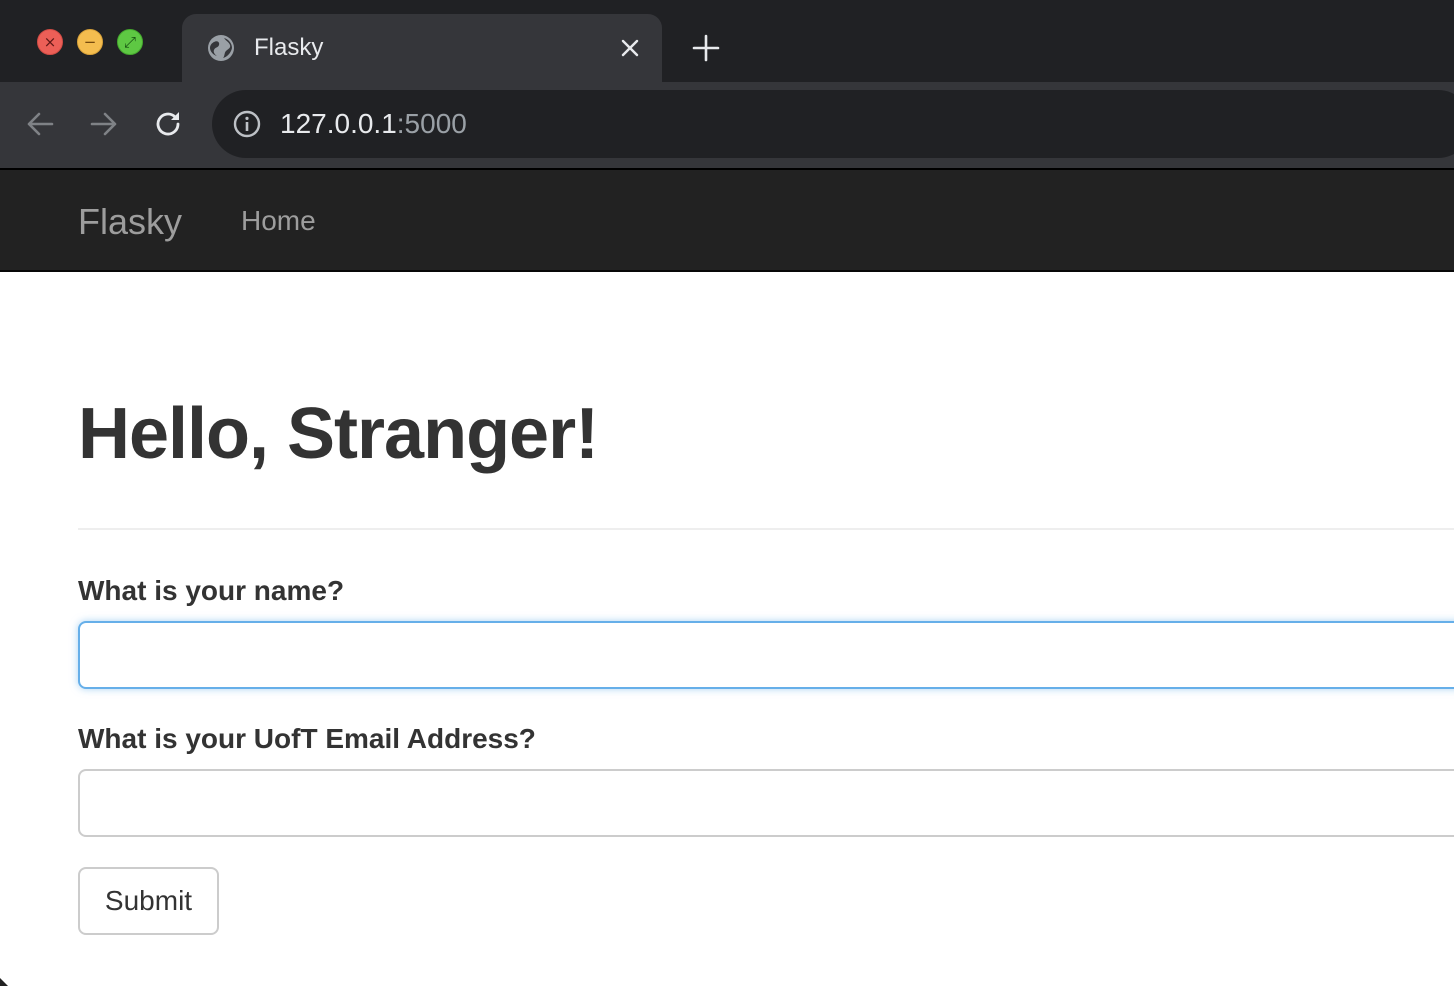 Image resolution: width=1454 pixels, height=986 pixels. I want to click on plus-icon, so click(706, 48).